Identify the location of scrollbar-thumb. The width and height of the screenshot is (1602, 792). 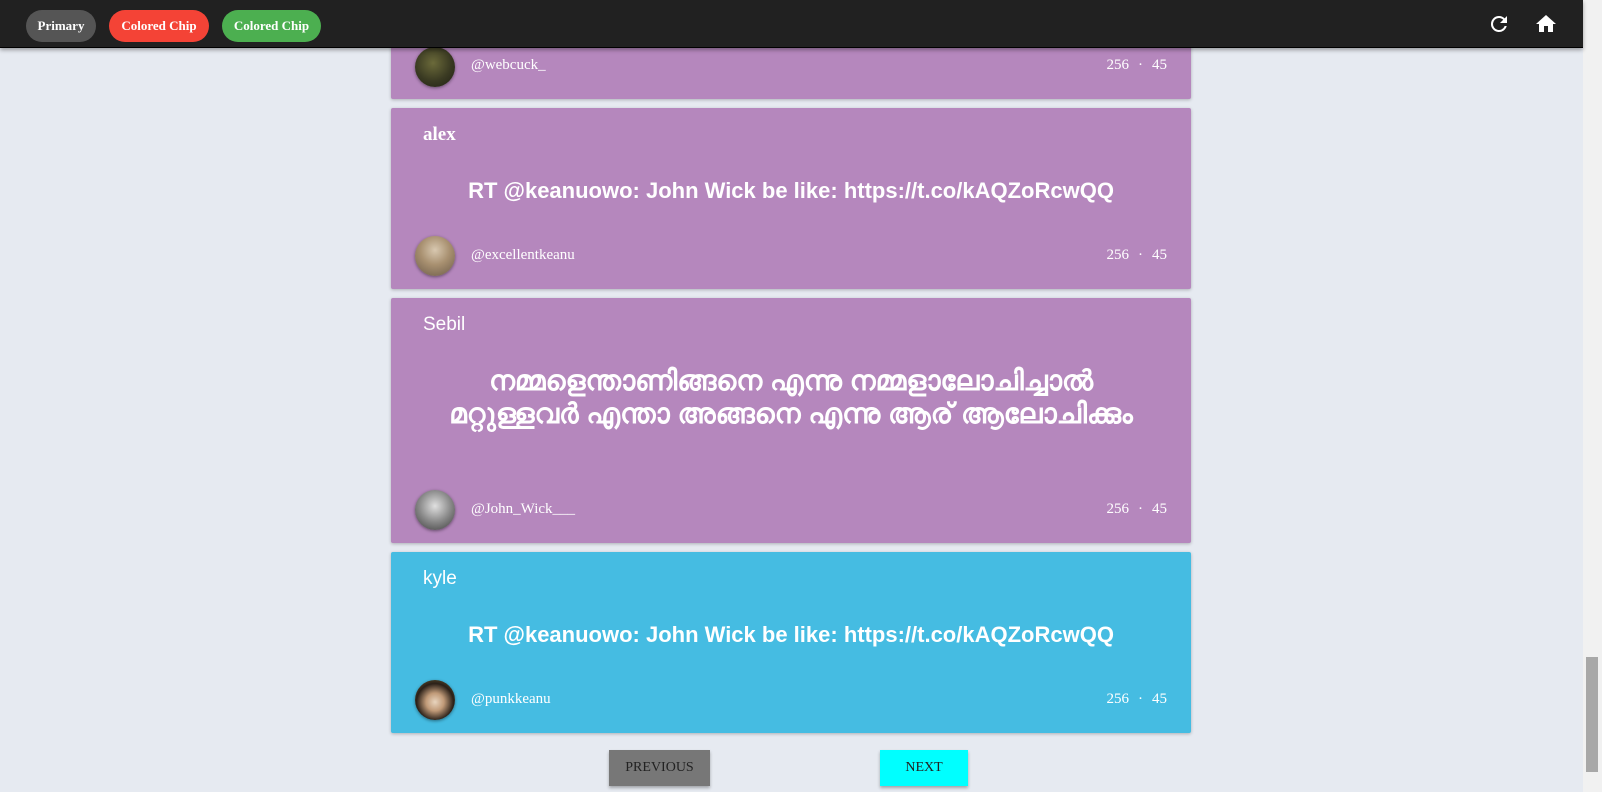
(1592, 714).